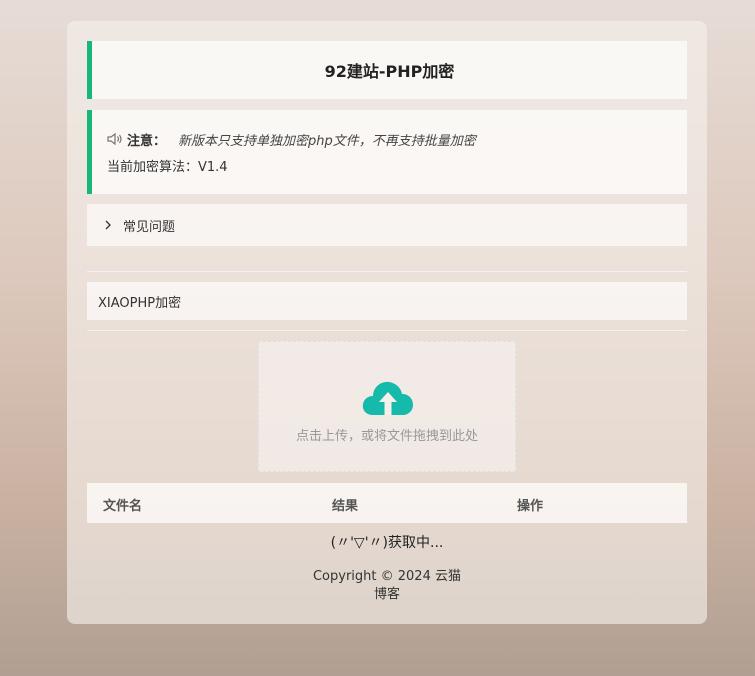 The image size is (755, 676). What do you see at coordinates (386, 576) in the screenshot?
I see `copyright-text: Copyright © 2024 云猫` at bounding box center [386, 576].